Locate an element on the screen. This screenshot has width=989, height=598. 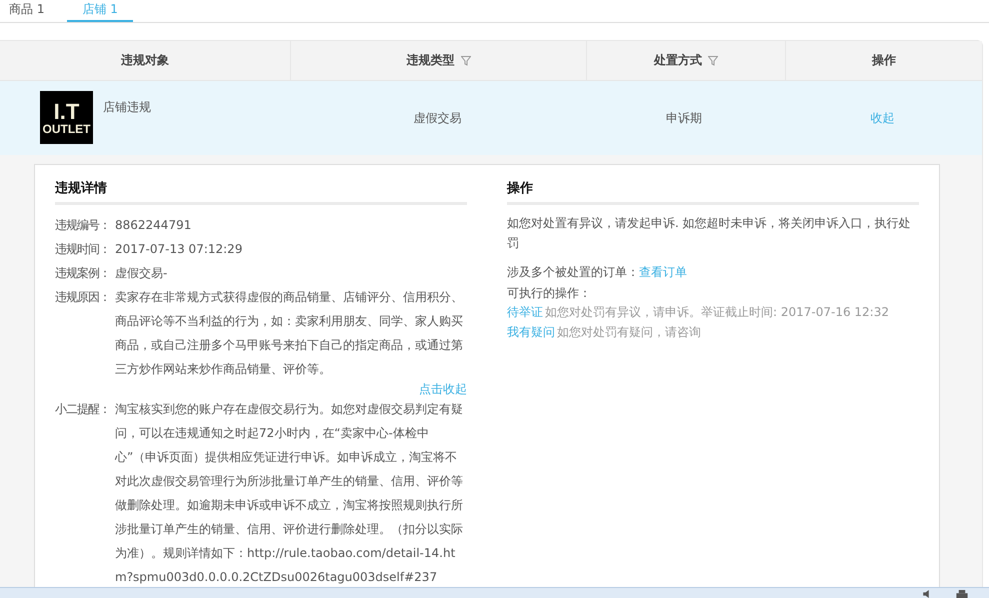
field-label: 违规案例： is located at coordinates (83, 273).